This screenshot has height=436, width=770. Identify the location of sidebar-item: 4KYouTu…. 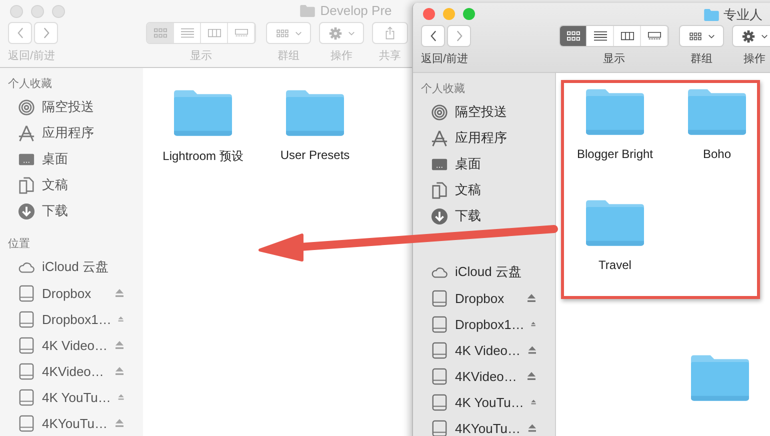
(488, 428).